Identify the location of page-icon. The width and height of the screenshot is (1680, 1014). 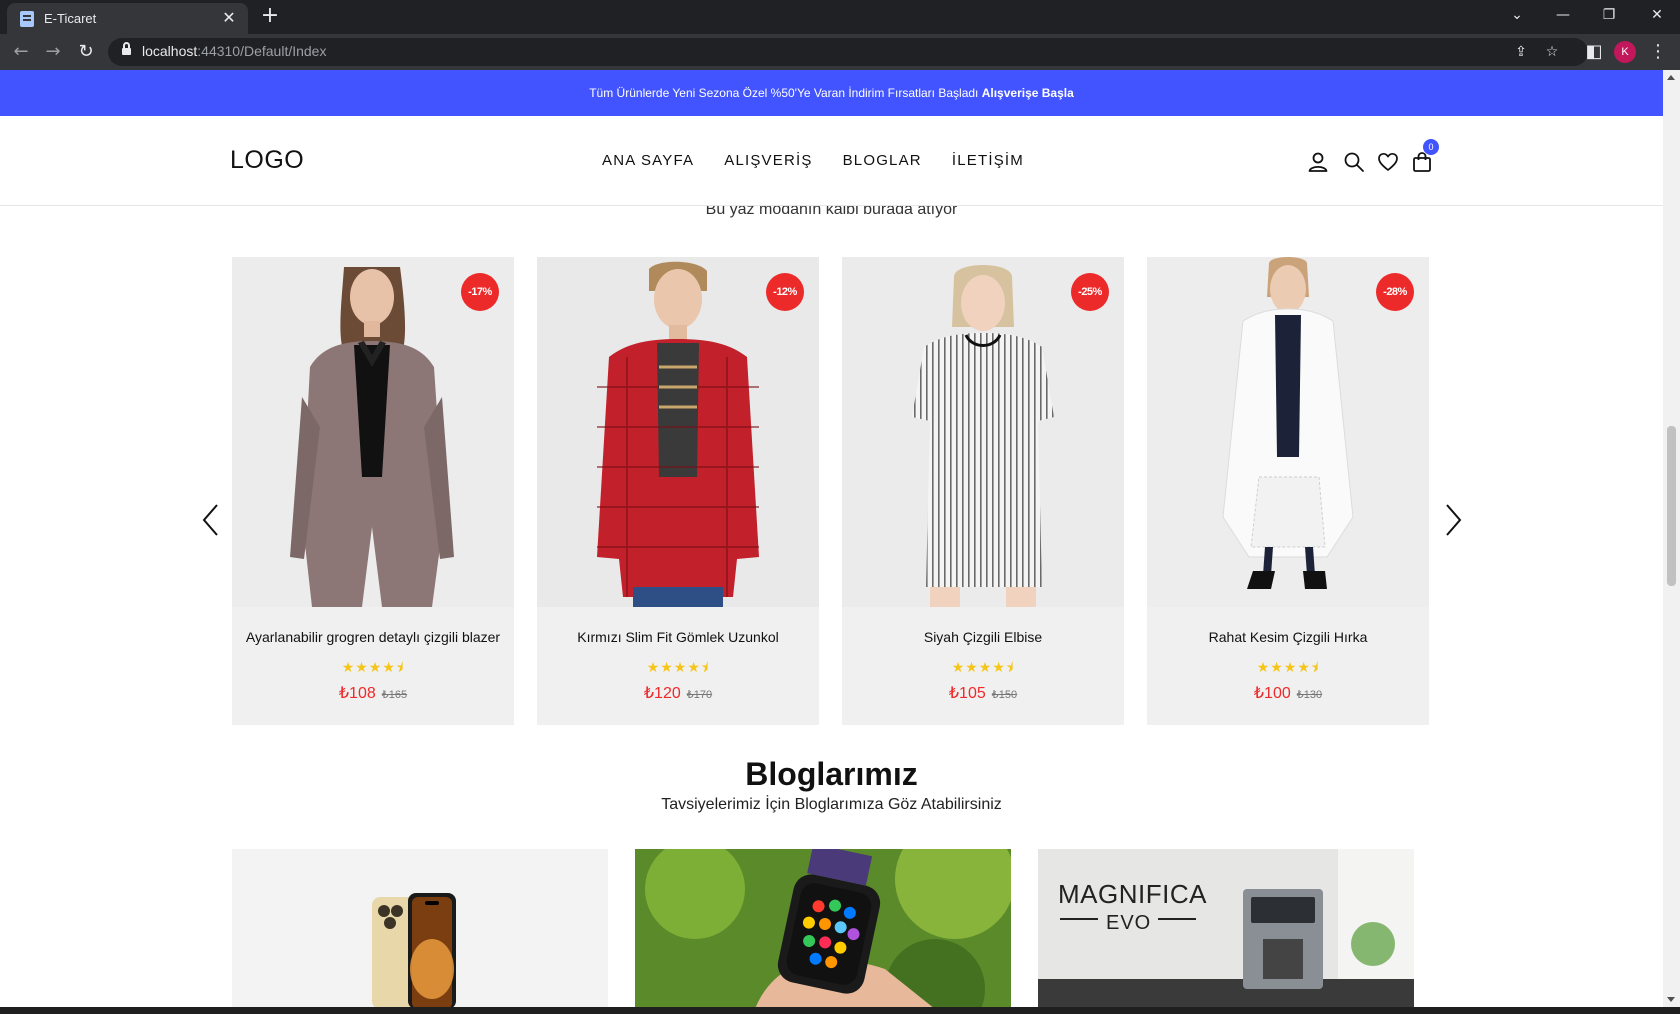
(27, 19).